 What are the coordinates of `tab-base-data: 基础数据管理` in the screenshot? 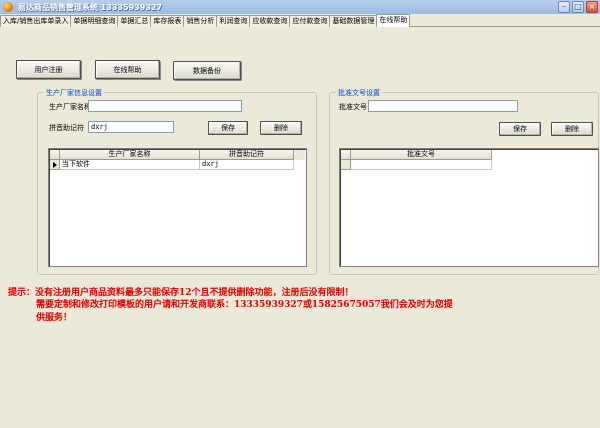 It's located at (353, 21).